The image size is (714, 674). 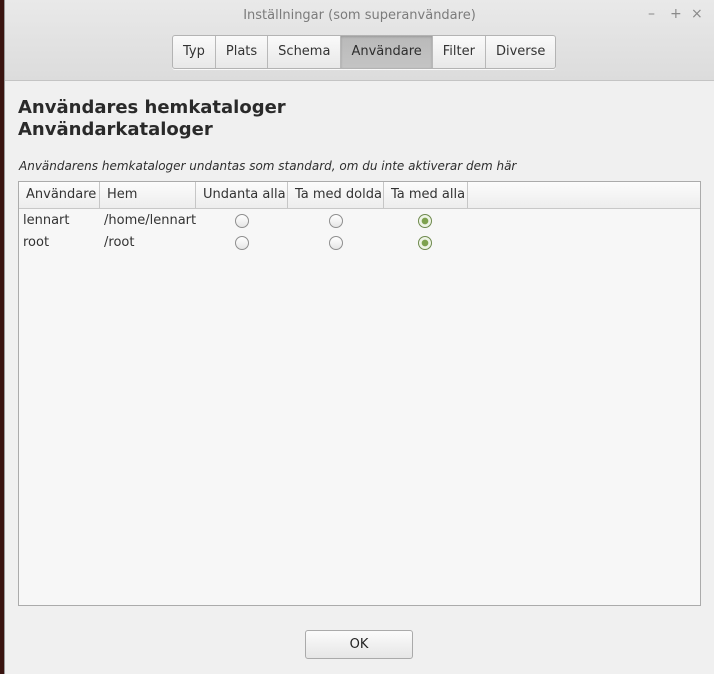 I want to click on ok-button: OK, so click(x=359, y=644).